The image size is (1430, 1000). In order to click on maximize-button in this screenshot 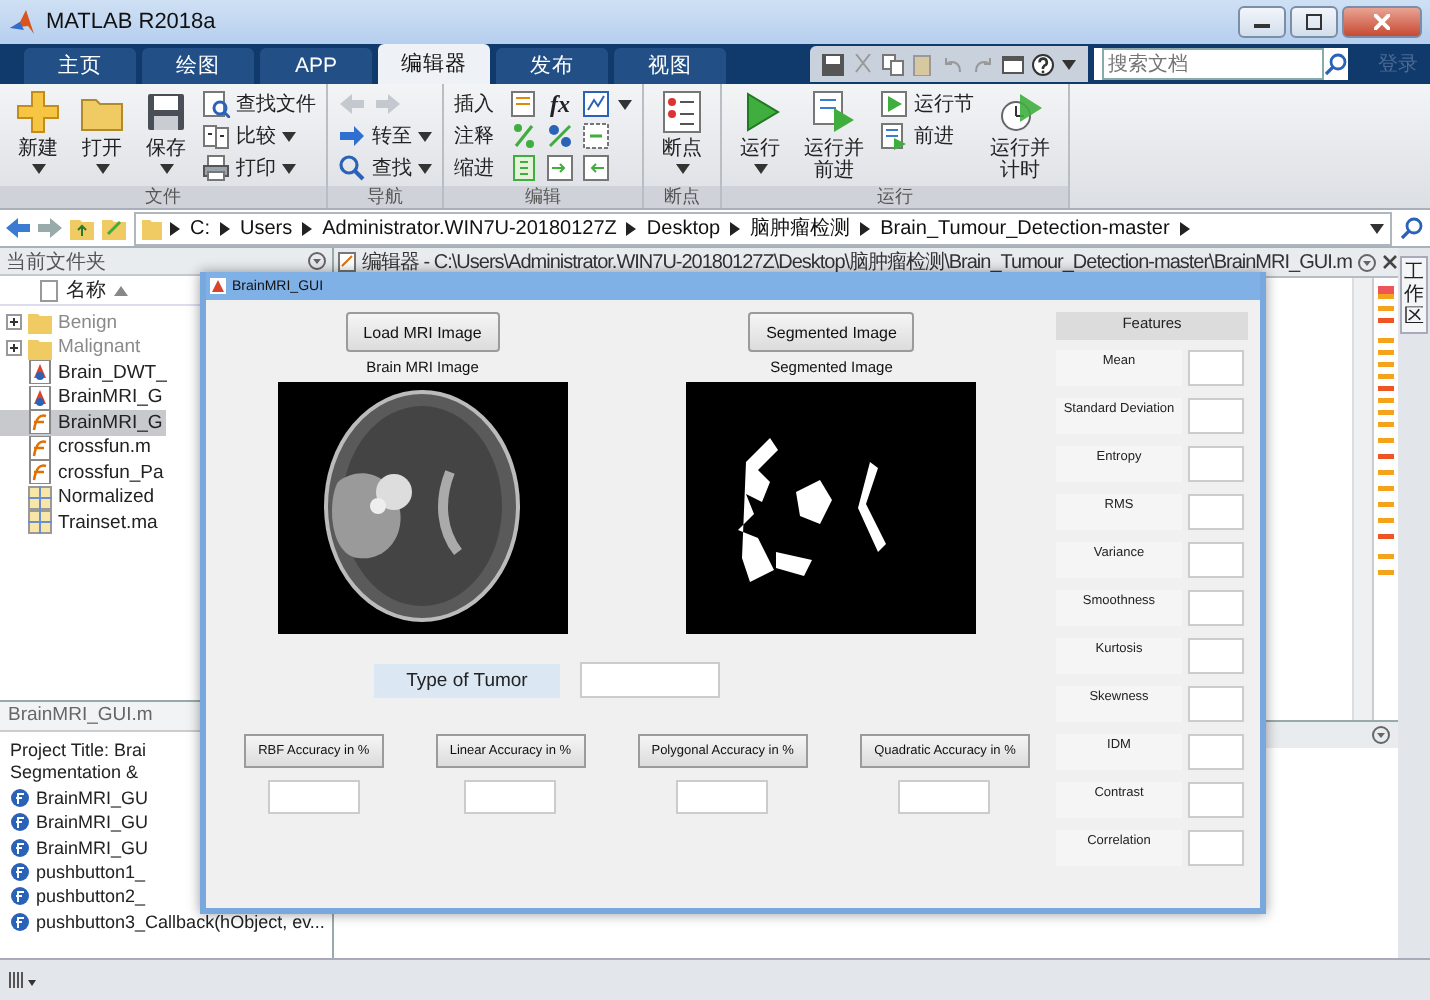, I will do `click(1314, 22)`.